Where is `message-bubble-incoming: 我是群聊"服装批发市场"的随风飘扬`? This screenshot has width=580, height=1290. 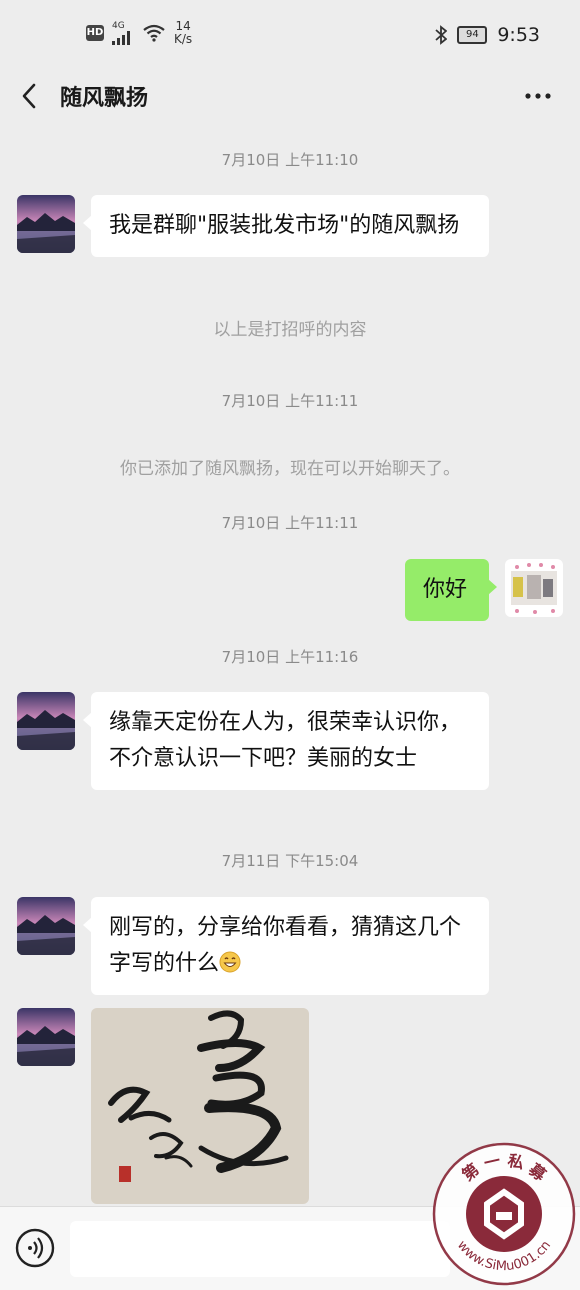 message-bubble-incoming: 我是群聊"服装批发市场"的随风飘扬 is located at coordinates (286, 226).